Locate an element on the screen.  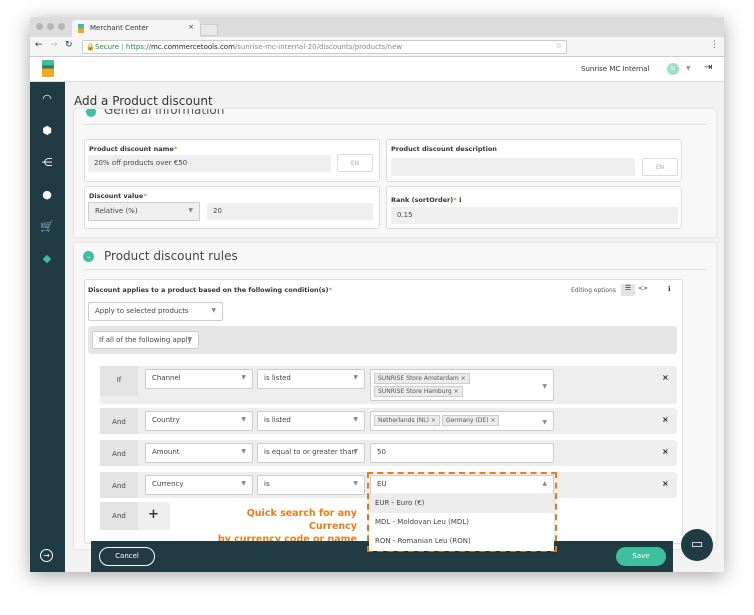
rank-input: 0.15 is located at coordinates (534, 215).